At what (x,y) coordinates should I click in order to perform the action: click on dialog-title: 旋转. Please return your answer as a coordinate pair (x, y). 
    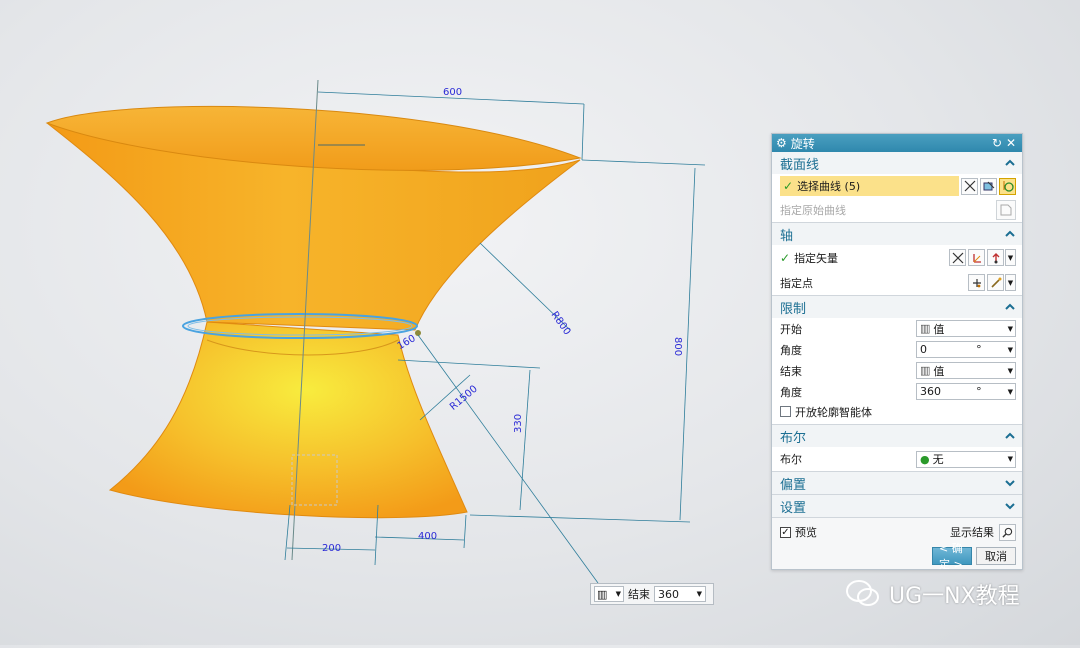
    Looking at the image, I should click on (802, 143).